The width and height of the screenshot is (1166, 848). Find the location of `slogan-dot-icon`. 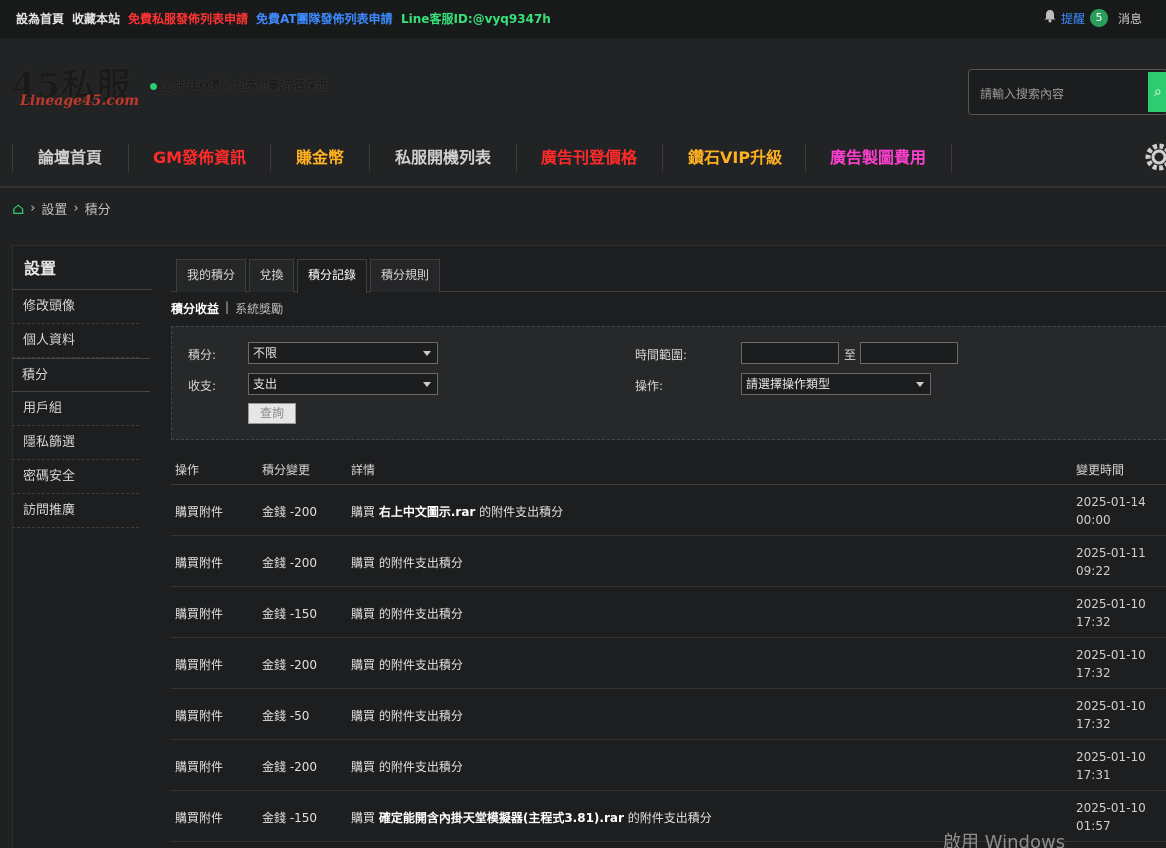

slogan-dot-icon is located at coordinates (153, 86).